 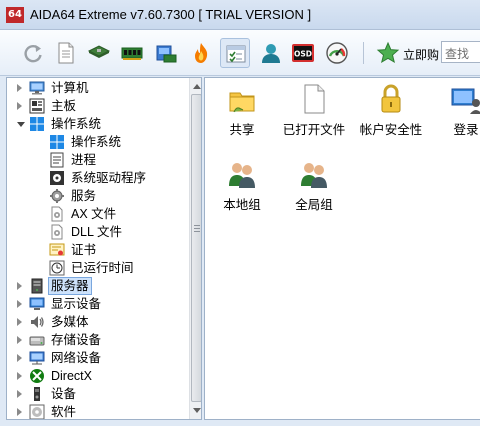 What do you see at coordinates (97, 376) in the screenshot?
I see `tree-item: DirectX` at bounding box center [97, 376].